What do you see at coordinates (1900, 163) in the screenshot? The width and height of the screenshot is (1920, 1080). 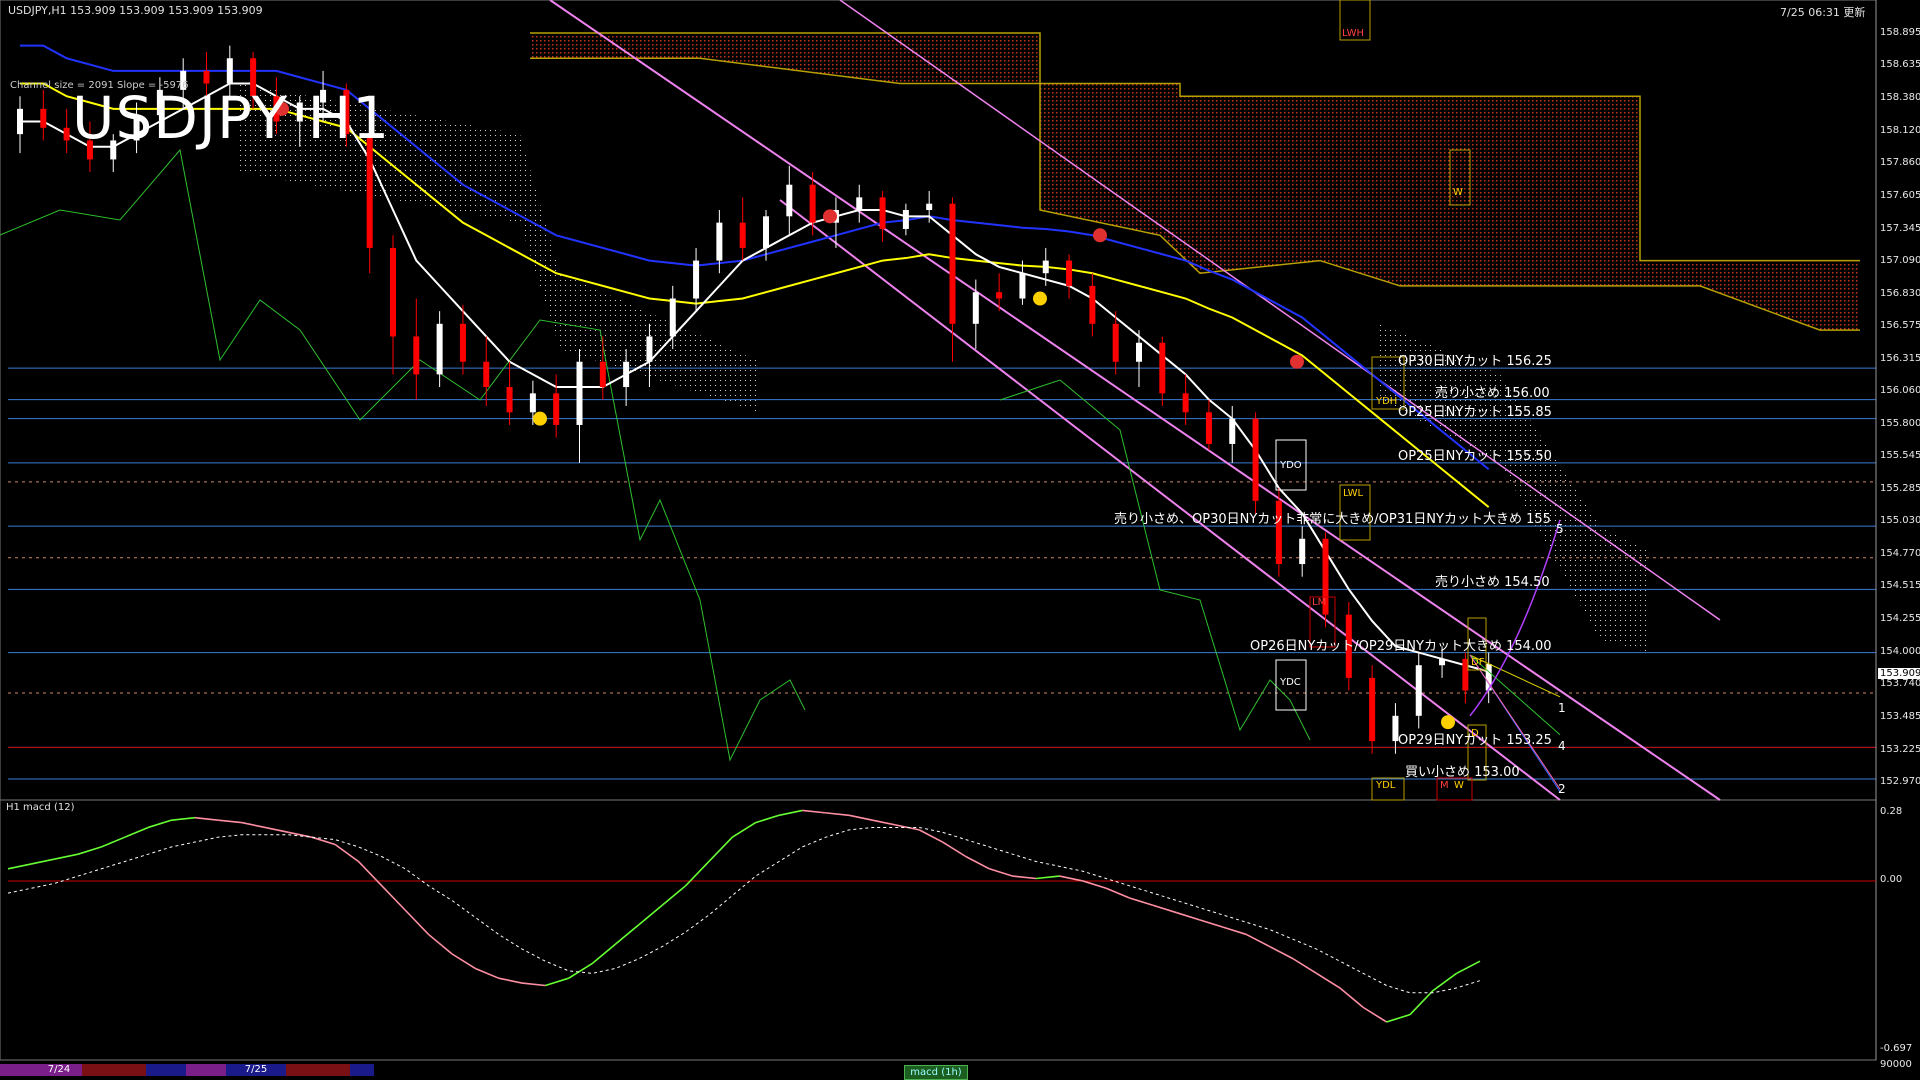 I see `price-axis-label: 157.860` at bounding box center [1900, 163].